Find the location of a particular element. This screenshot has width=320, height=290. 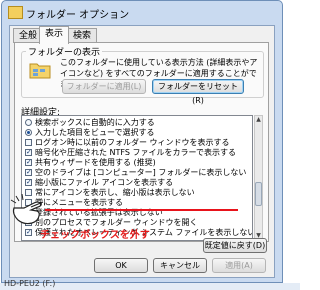

cancel-button: キャンセル is located at coordinates (180, 265).